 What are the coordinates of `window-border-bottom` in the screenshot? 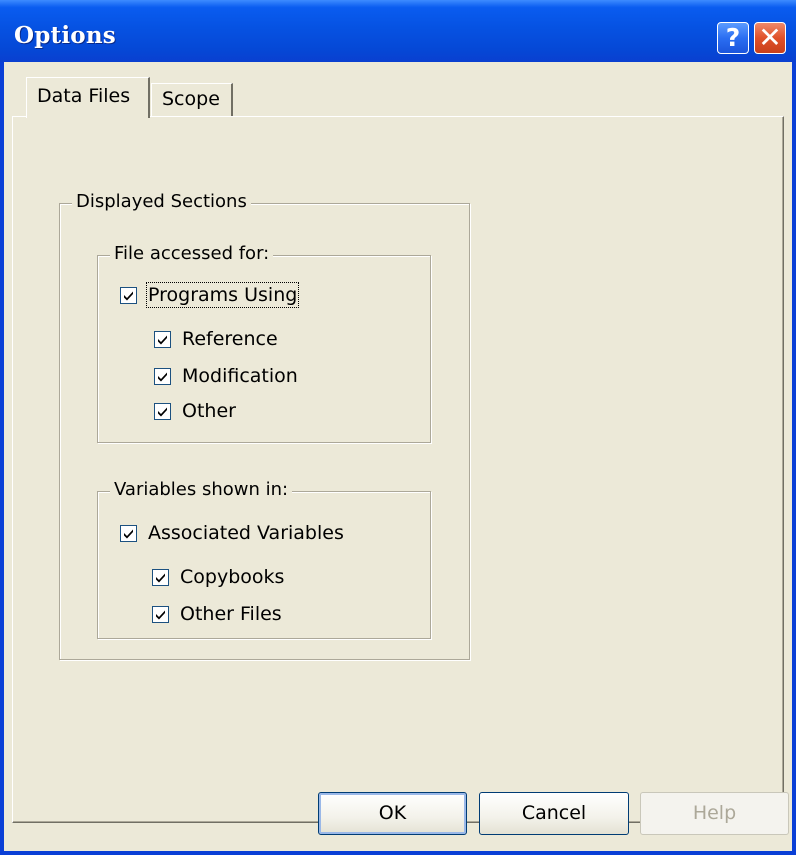 It's located at (398, 853).